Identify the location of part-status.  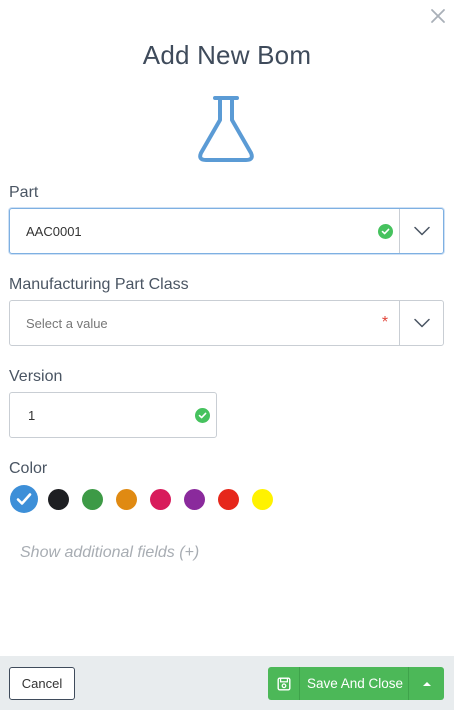
(385, 231).